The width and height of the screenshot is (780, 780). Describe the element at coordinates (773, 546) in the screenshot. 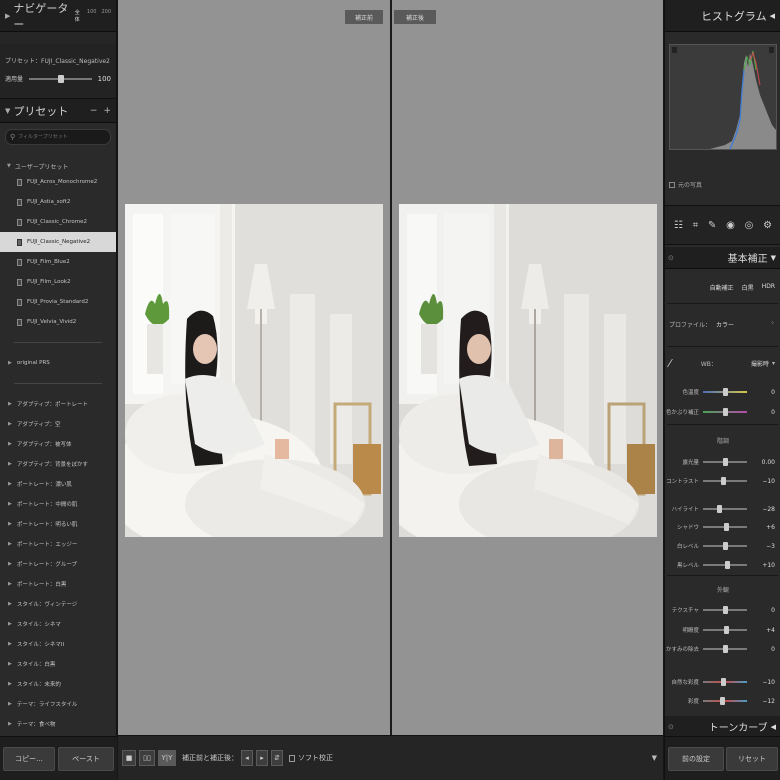

I see `slider-value: −3` at that location.